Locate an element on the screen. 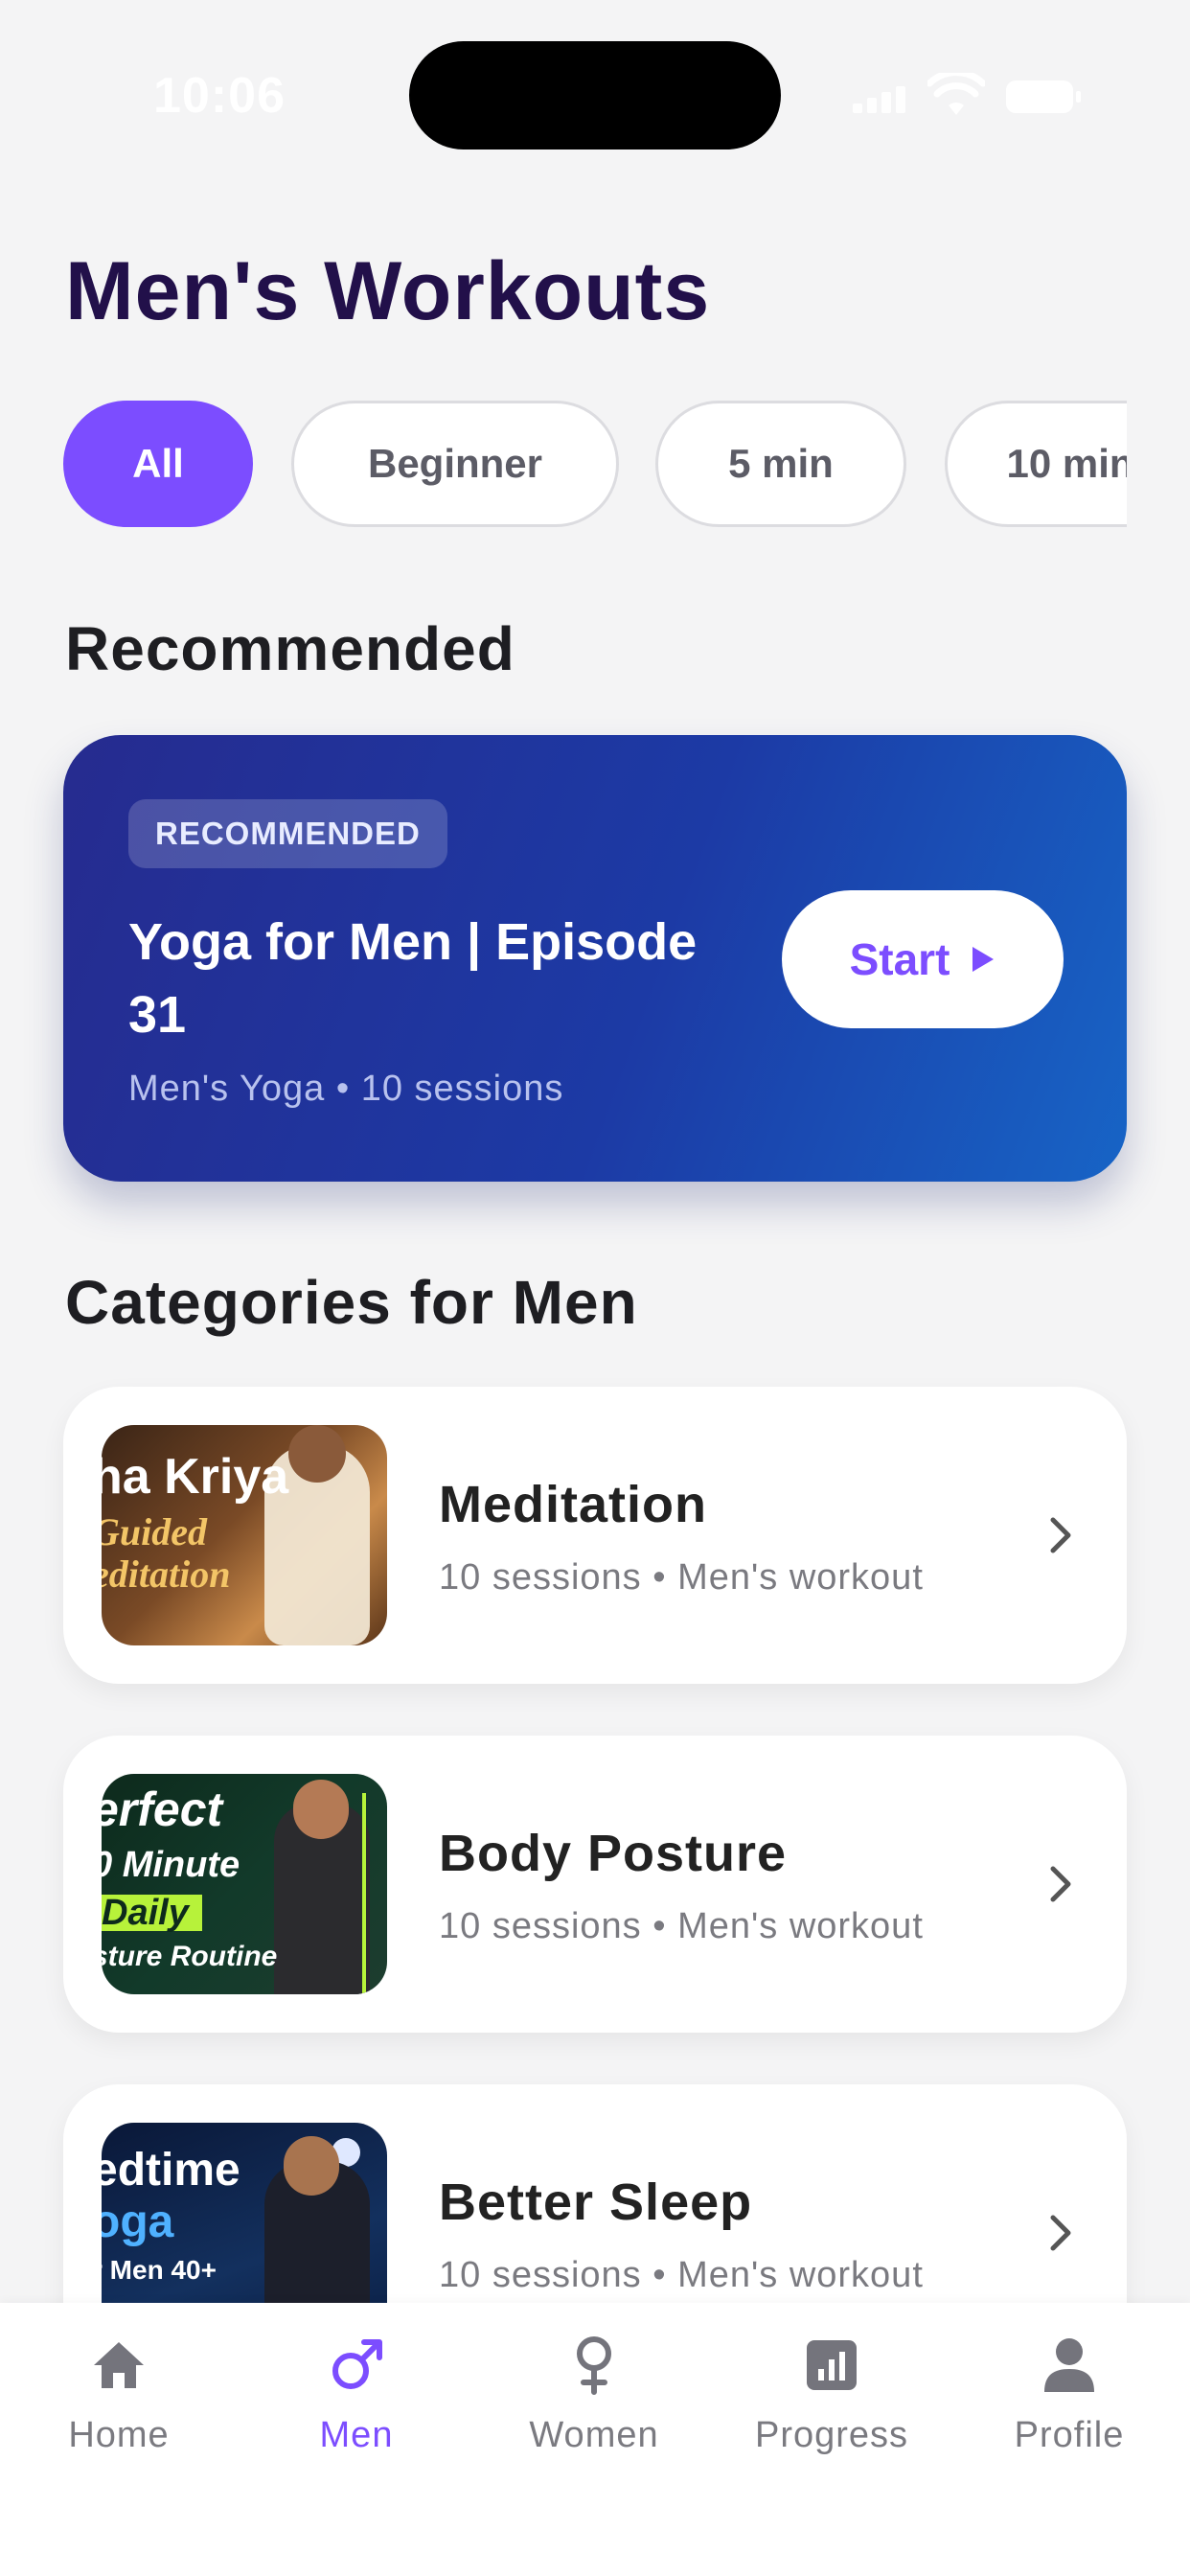 The image size is (1190, 2576). category-name: Better Sleep is located at coordinates (596, 2202).